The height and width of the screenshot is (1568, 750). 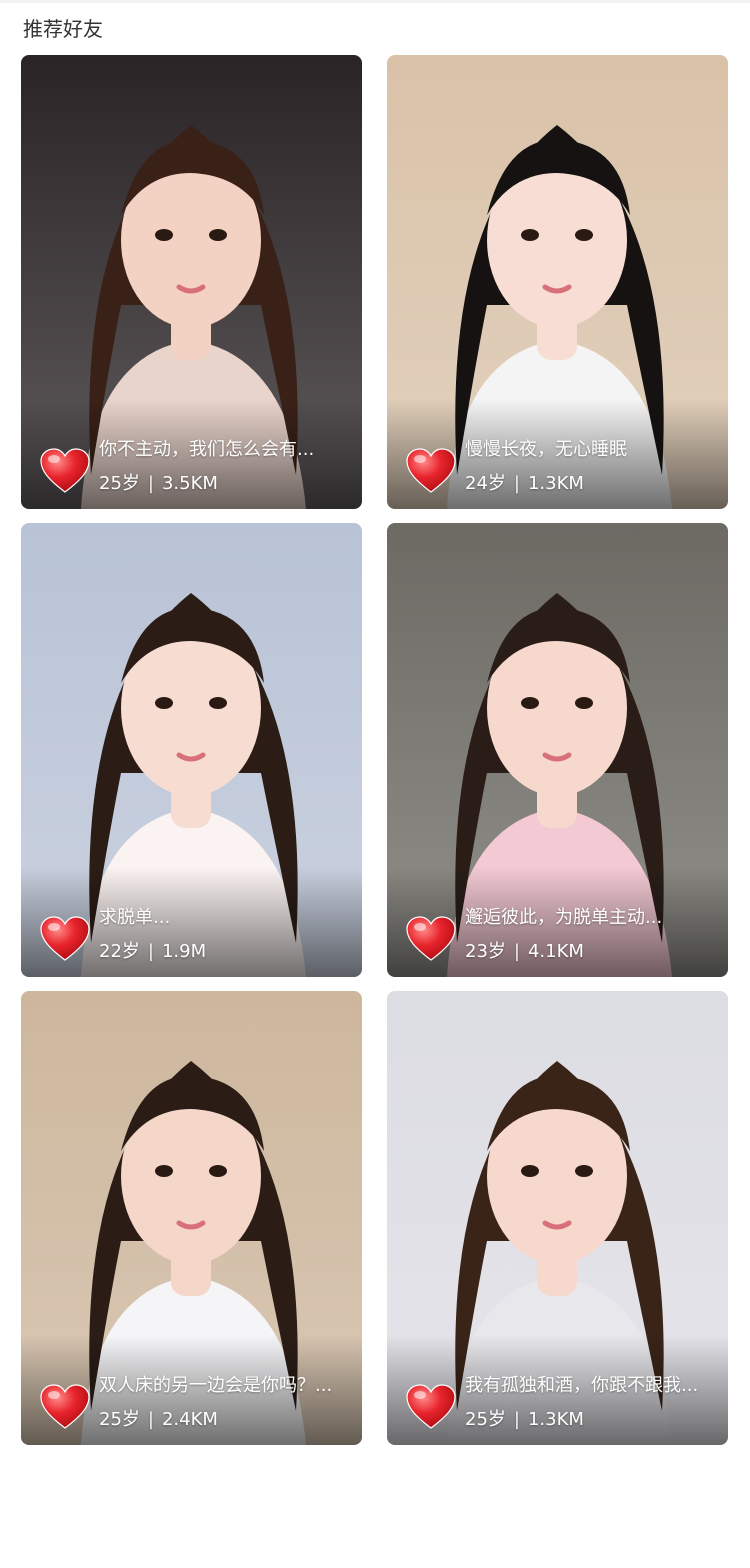 What do you see at coordinates (191, 1218) in the screenshot?
I see `friend-card: 双人床的另一边会是你吗？... 25岁 | 2.4KM` at bounding box center [191, 1218].